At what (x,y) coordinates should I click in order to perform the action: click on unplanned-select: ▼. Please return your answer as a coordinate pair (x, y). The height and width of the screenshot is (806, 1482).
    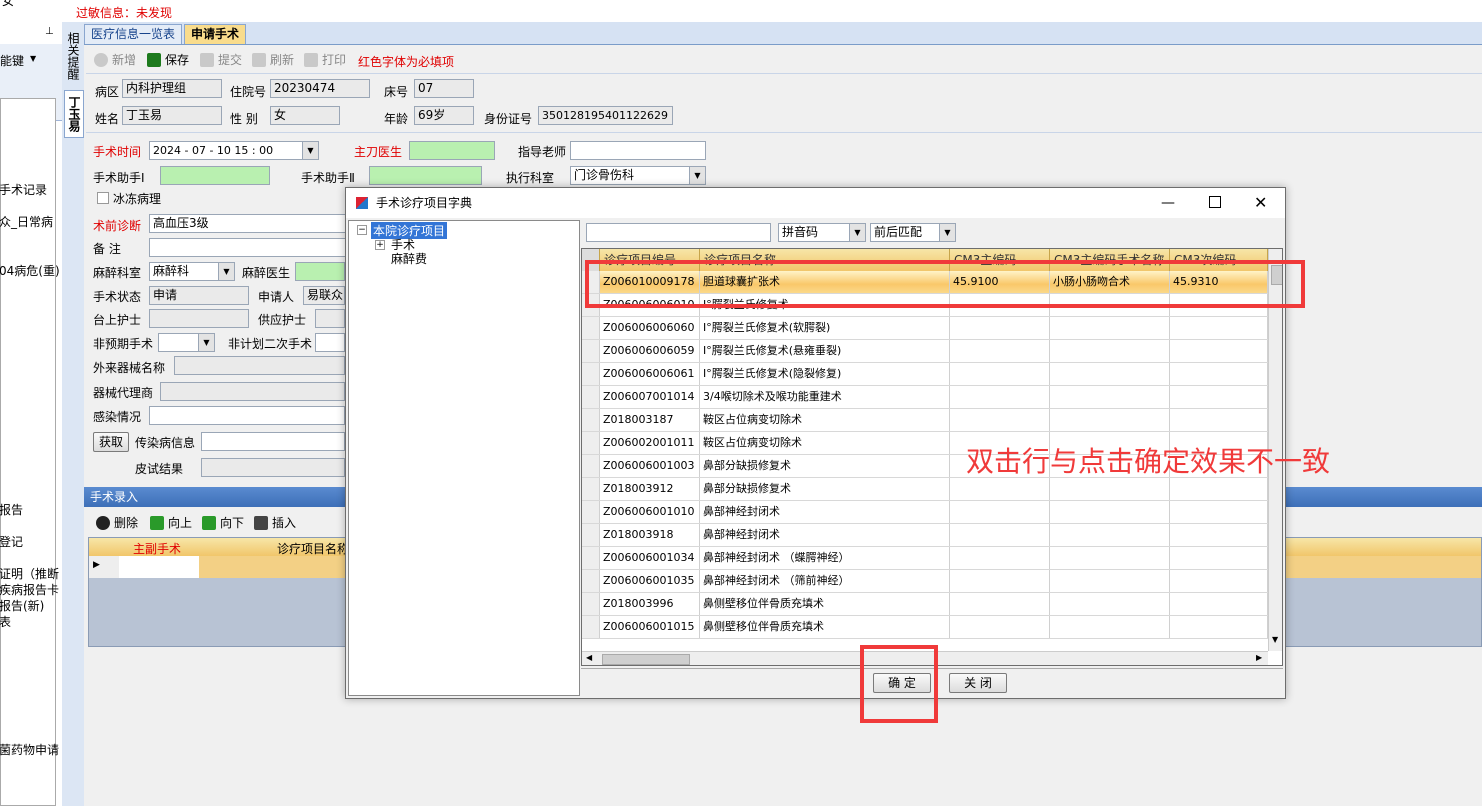
    Looking at the image, I should click on (186, 342).